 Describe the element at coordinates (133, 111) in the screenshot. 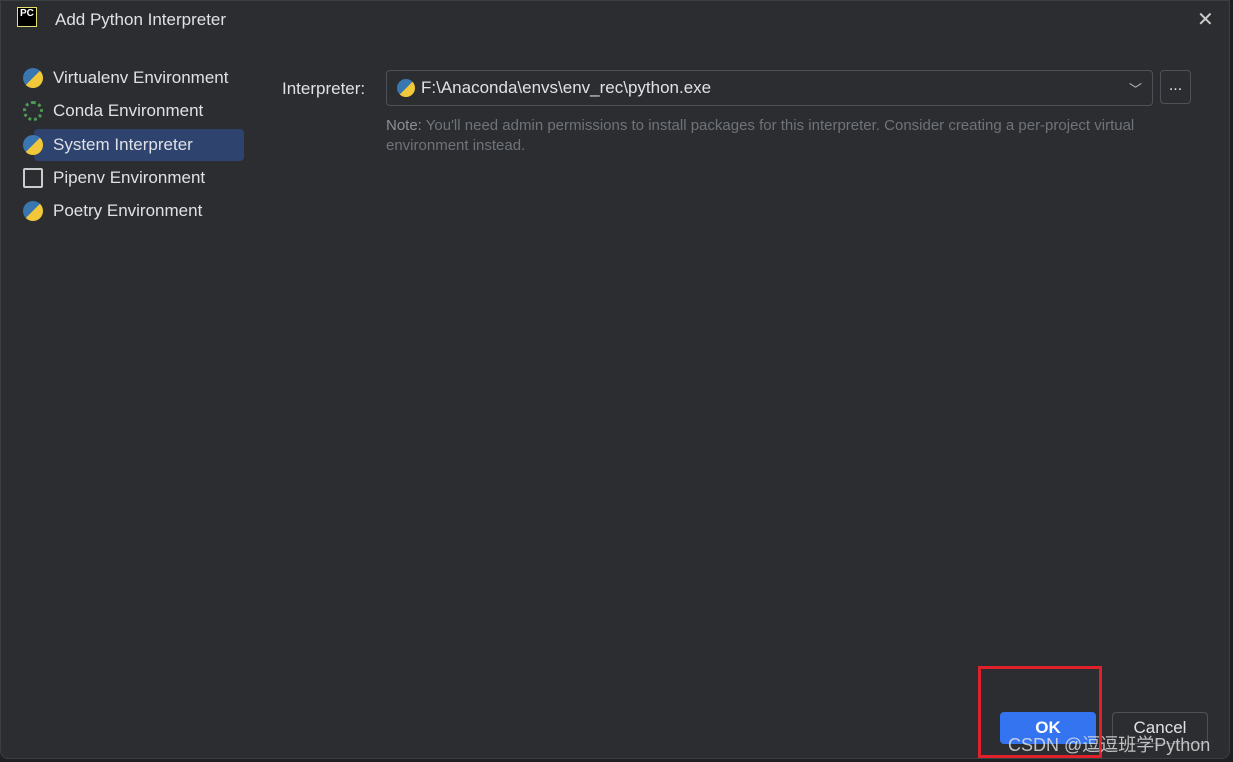

I see `sidebar-item-conda: Conda Environment` at that location.